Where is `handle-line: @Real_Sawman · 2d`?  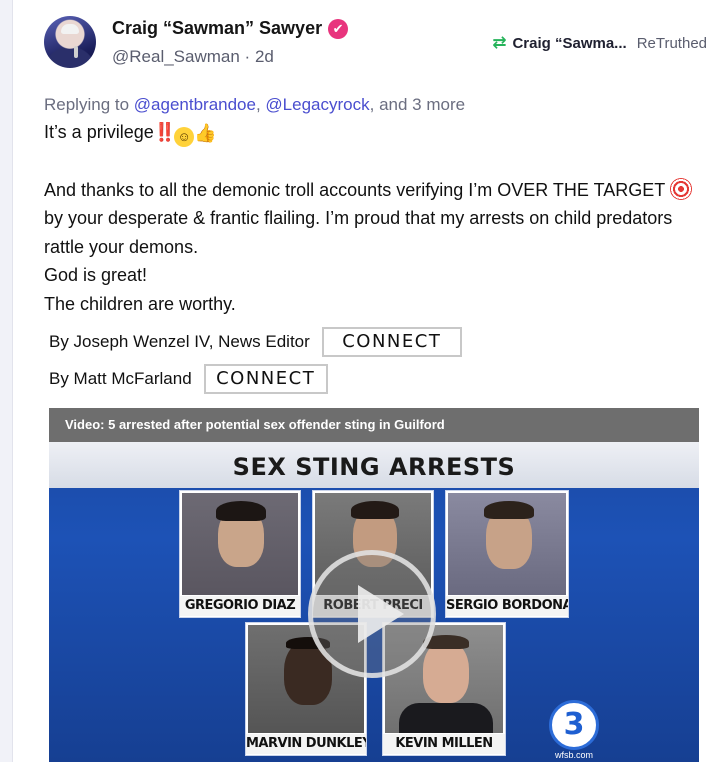 handle-line: @Real_Sawman · 2d is located at coordinates (230, 57).